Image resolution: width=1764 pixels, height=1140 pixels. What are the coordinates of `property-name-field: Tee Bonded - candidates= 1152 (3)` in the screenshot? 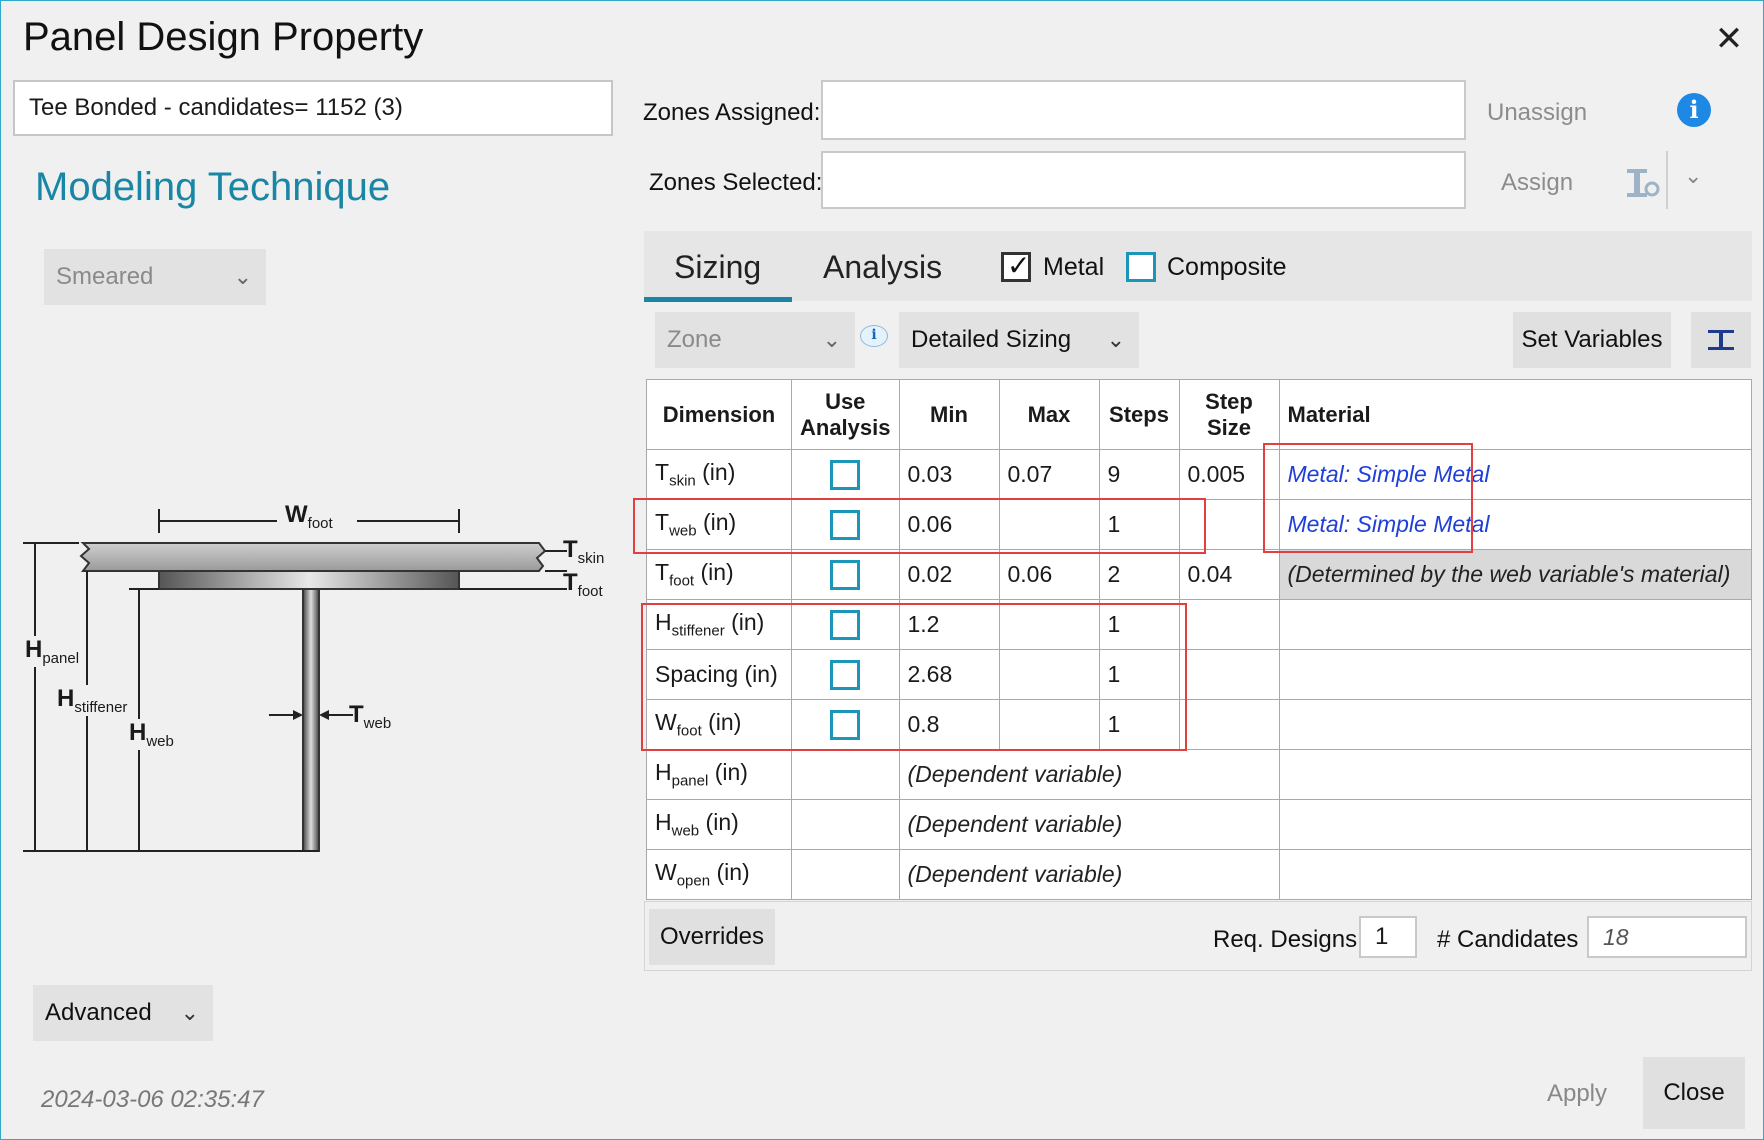 It's located at (313, 108).